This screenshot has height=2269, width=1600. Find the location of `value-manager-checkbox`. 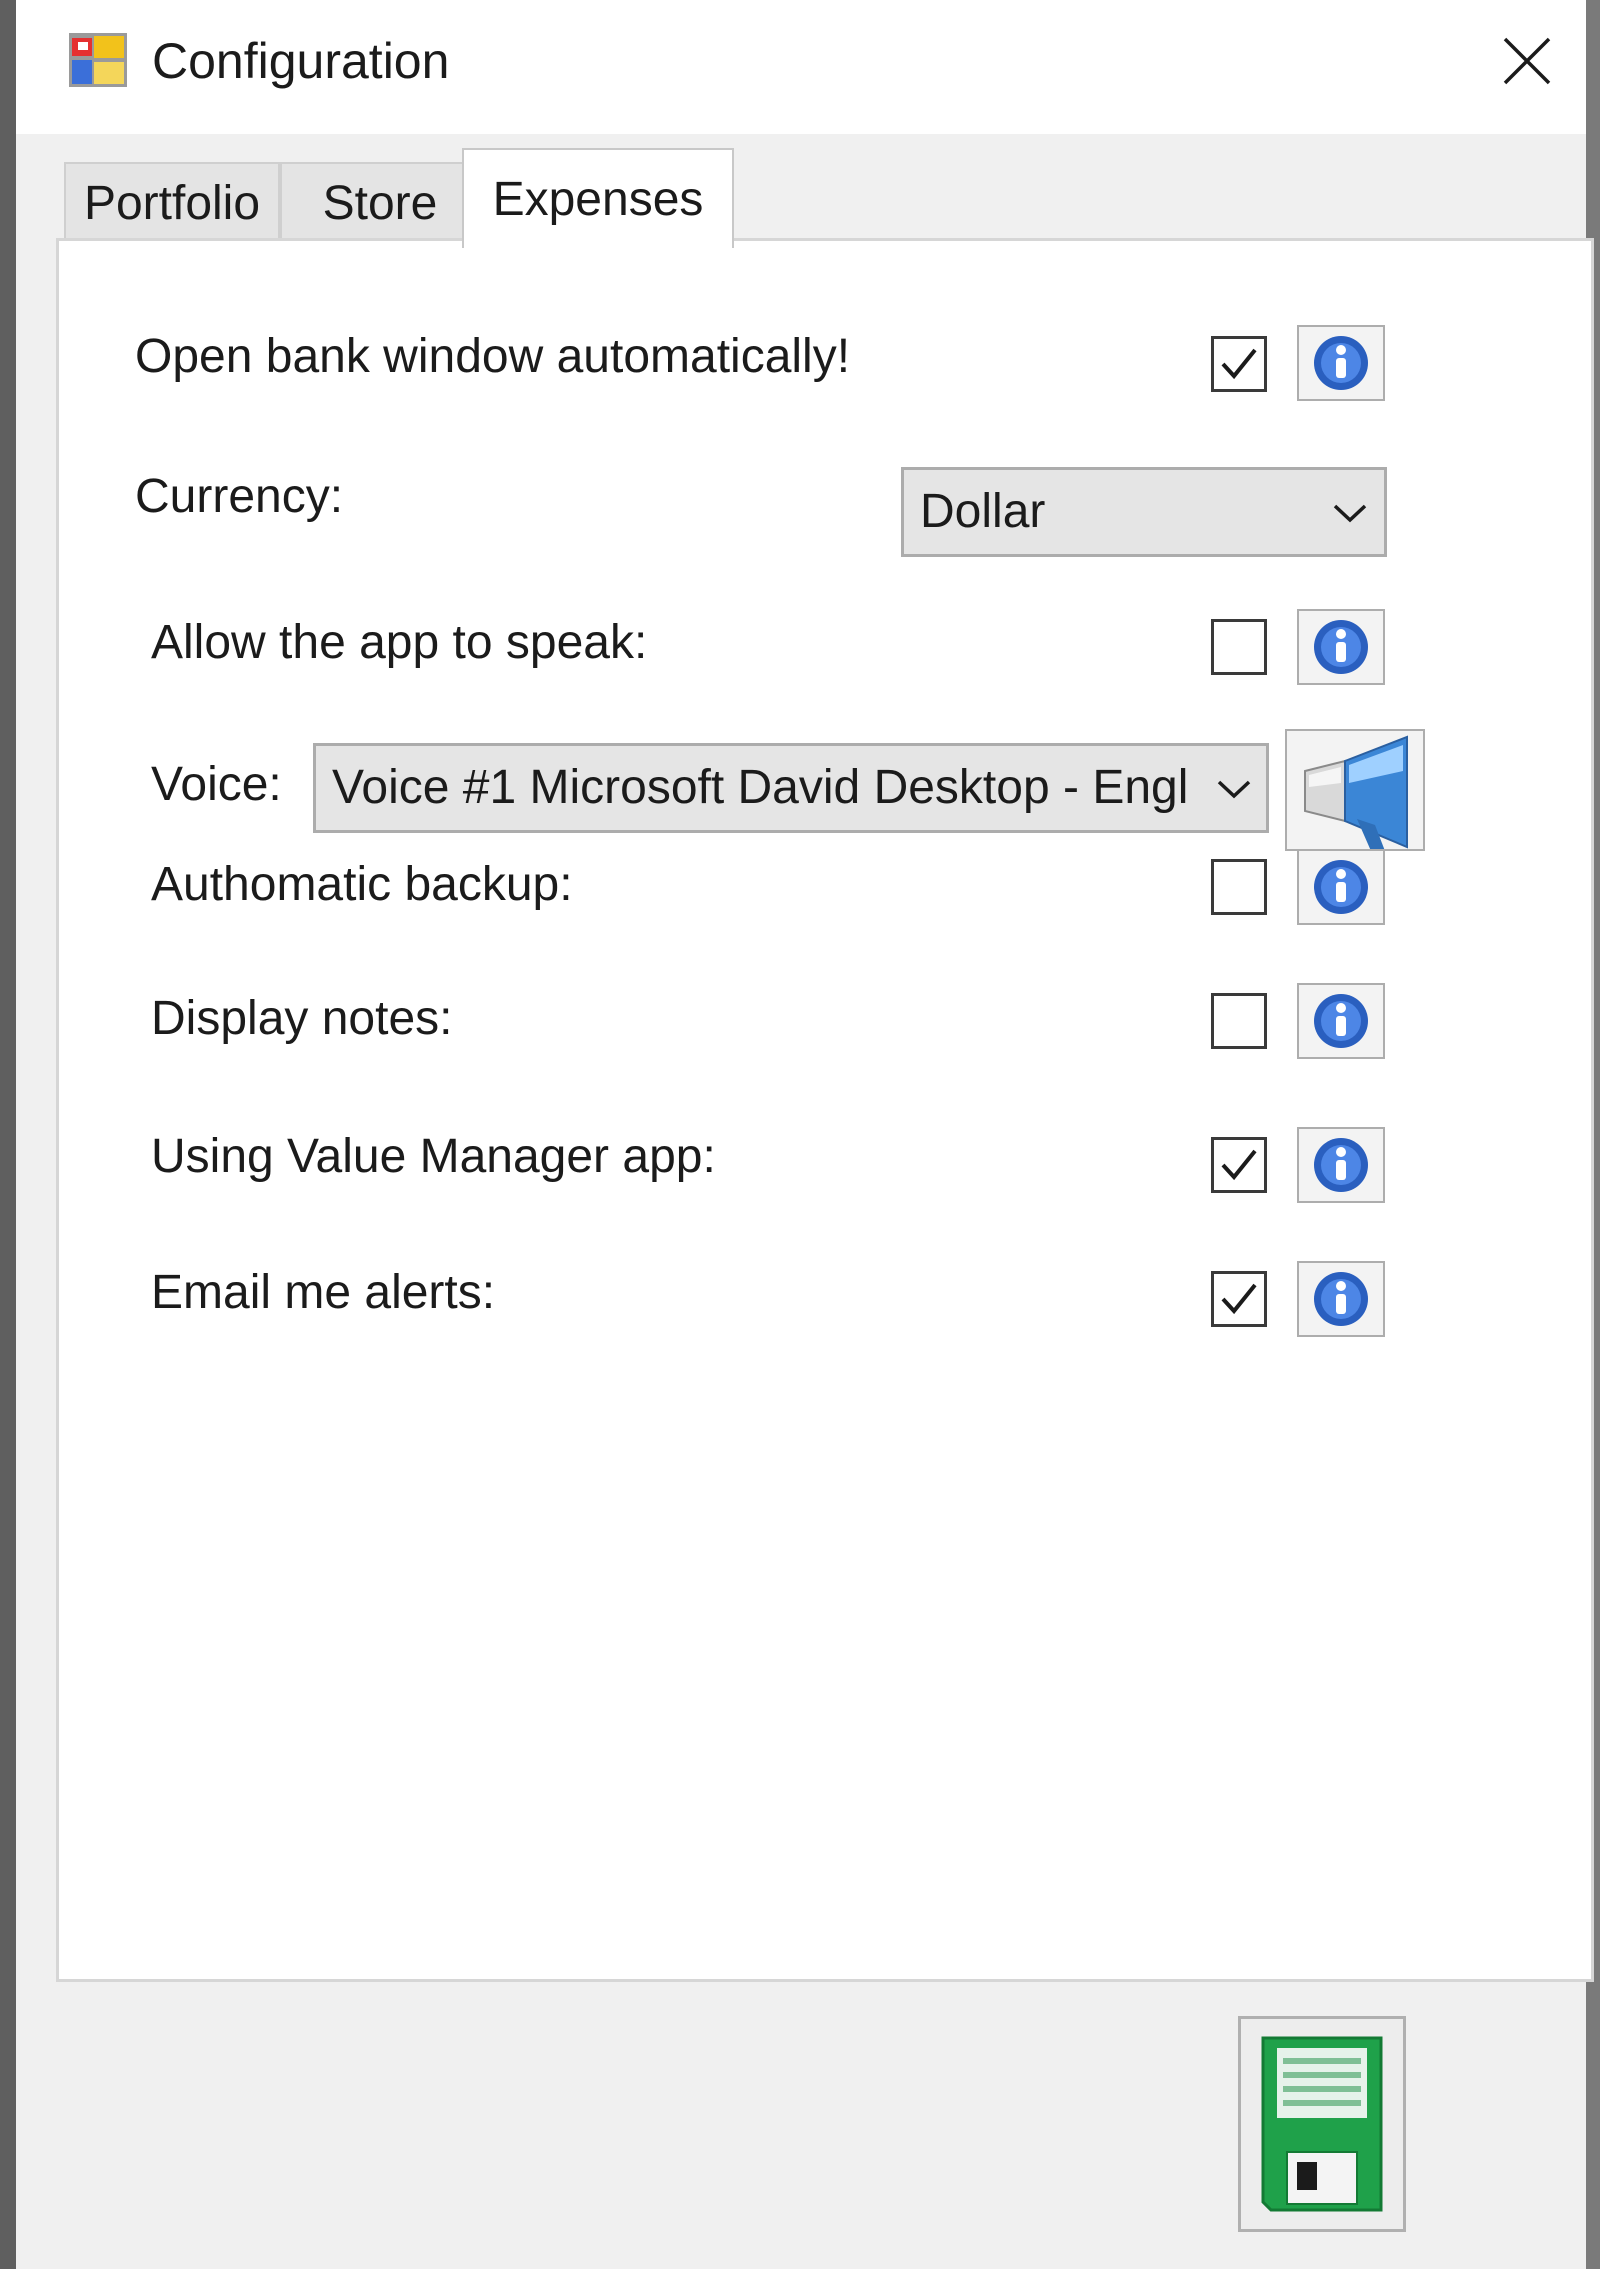

value-manager-checkbox is located at coordinates (1239, 1165).